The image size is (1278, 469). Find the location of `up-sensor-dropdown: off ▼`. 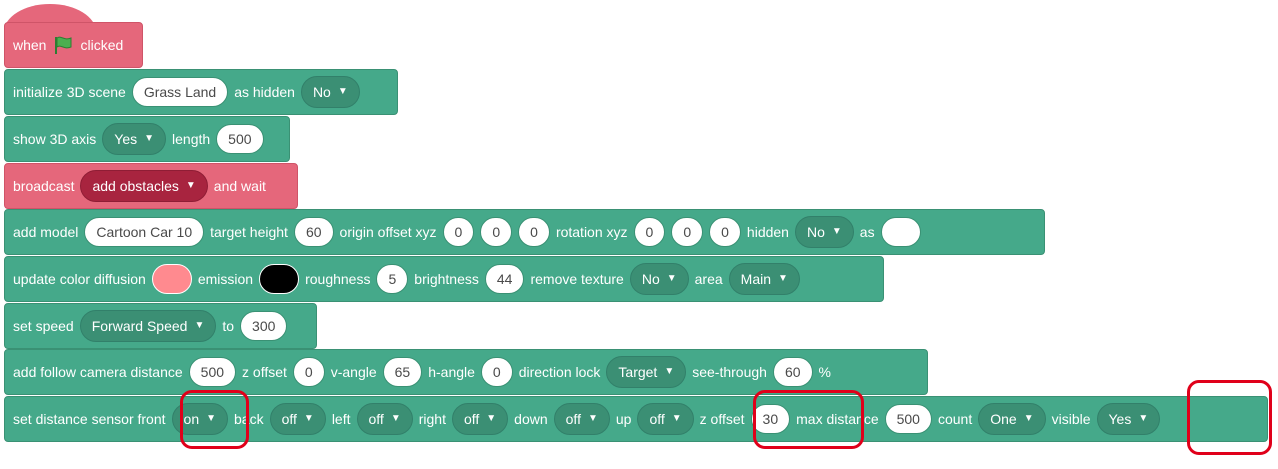

up-sensor-dropdown: off ▼ is located at coordinates (665, 419).